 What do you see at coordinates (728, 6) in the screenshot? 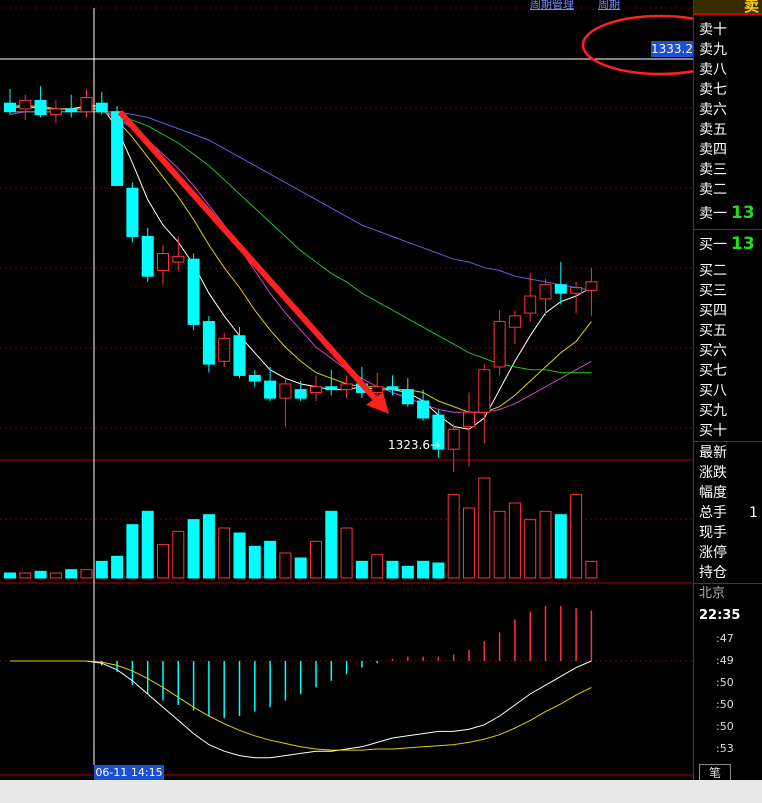
I see `panel-header: 卖` at bounding box center [728, 6].